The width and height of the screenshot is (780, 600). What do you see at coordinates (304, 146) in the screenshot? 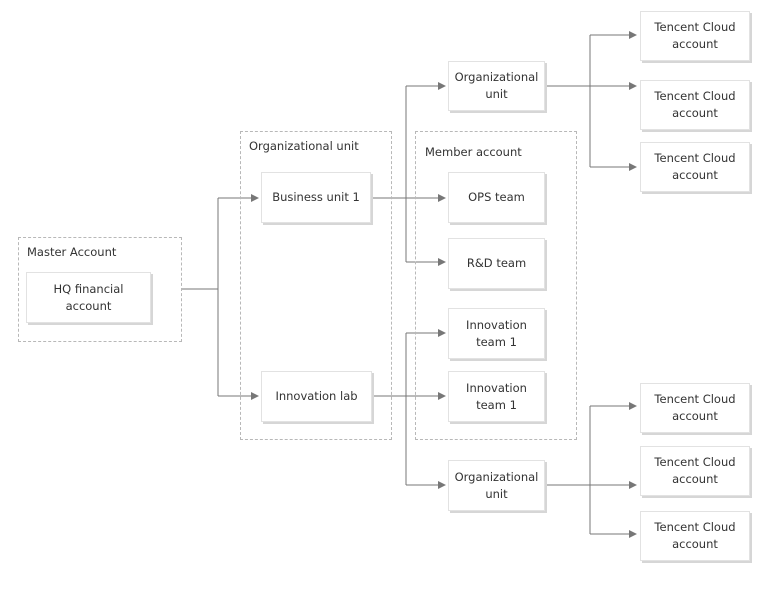
I see `org-unit-label: Organizational unit` at bounding box center [304, 146].